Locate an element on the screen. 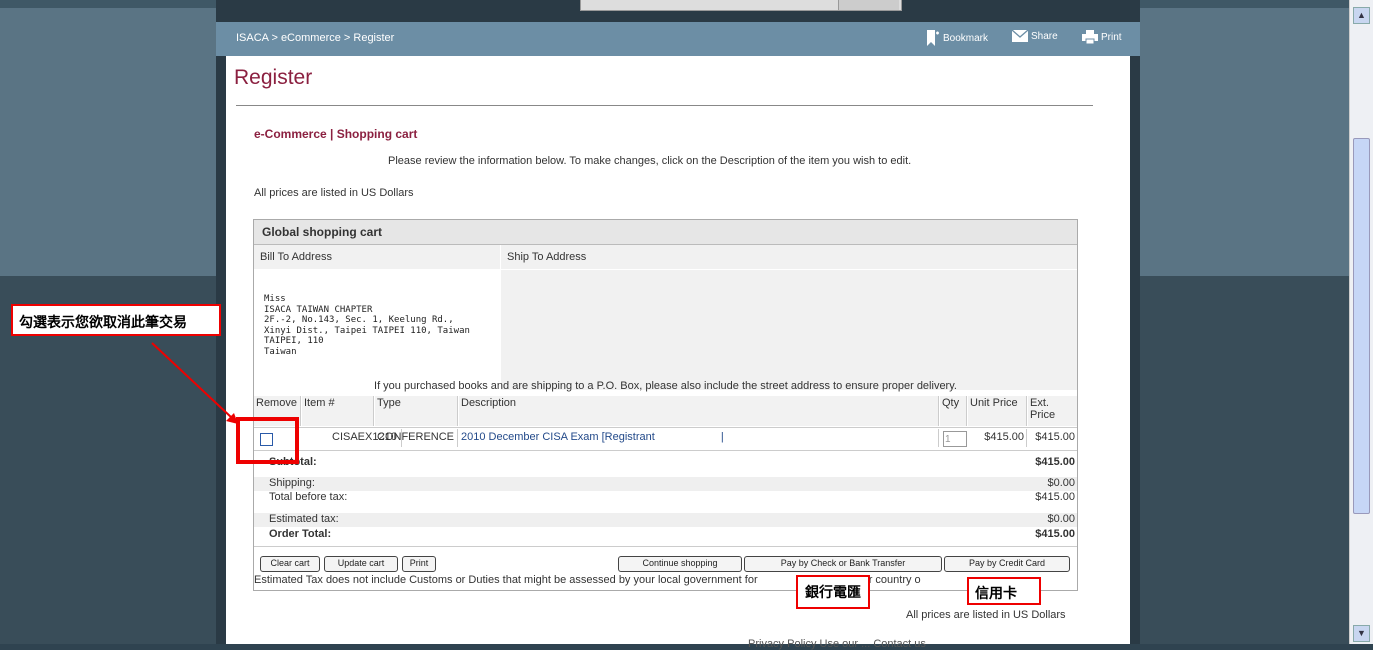  annotation-checkbox-highlight is located at coordinates (267, 440).